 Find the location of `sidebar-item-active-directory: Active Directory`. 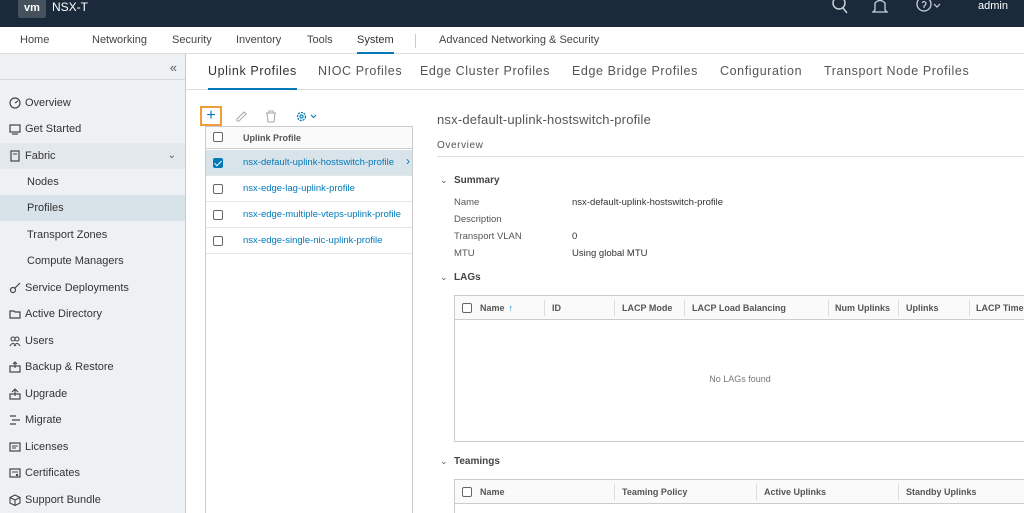

sidebar-item-active-directory: Active Directory is located at coordinates (92, 314).